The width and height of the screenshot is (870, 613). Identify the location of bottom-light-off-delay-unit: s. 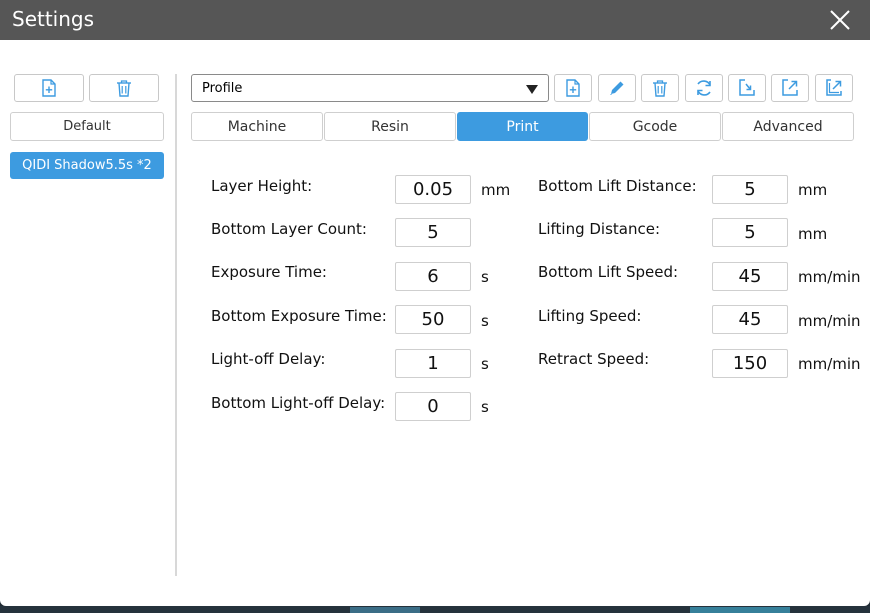
(485, 407).